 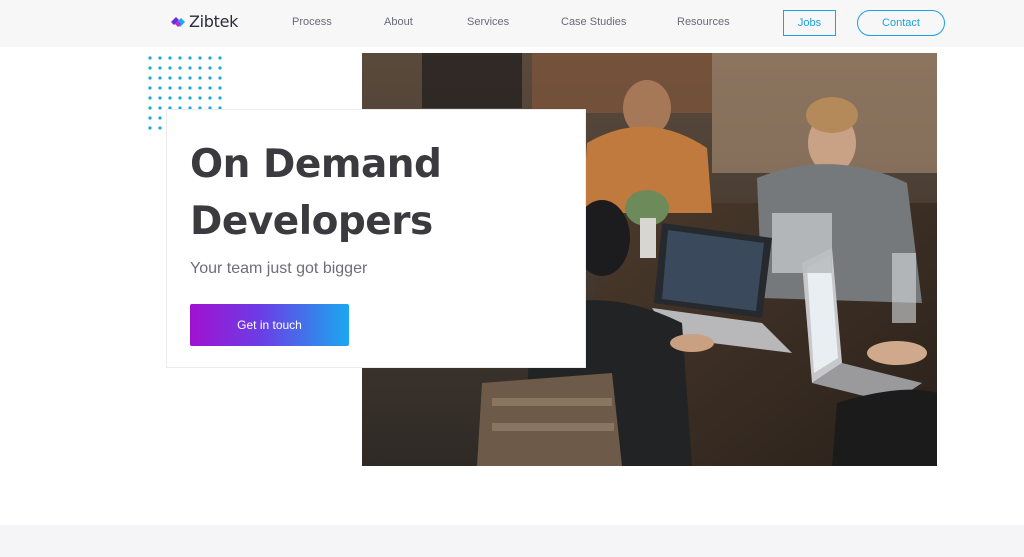 I want to click on hero-title-line1: On Demand, so click(x=316, y=164).